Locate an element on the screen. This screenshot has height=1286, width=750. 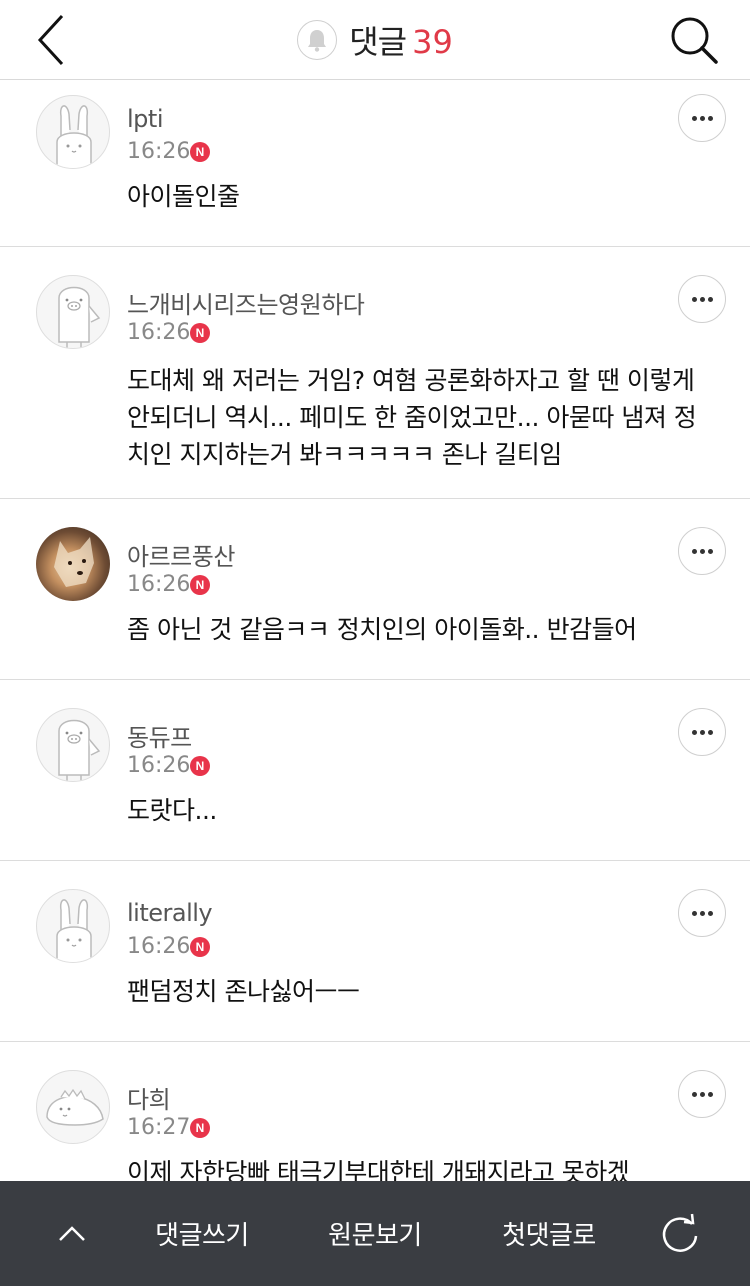
comment-item: literally 16:26 N 팬덤정치 존나싫어ㅡㅡ is located at coordinates (375, 951).